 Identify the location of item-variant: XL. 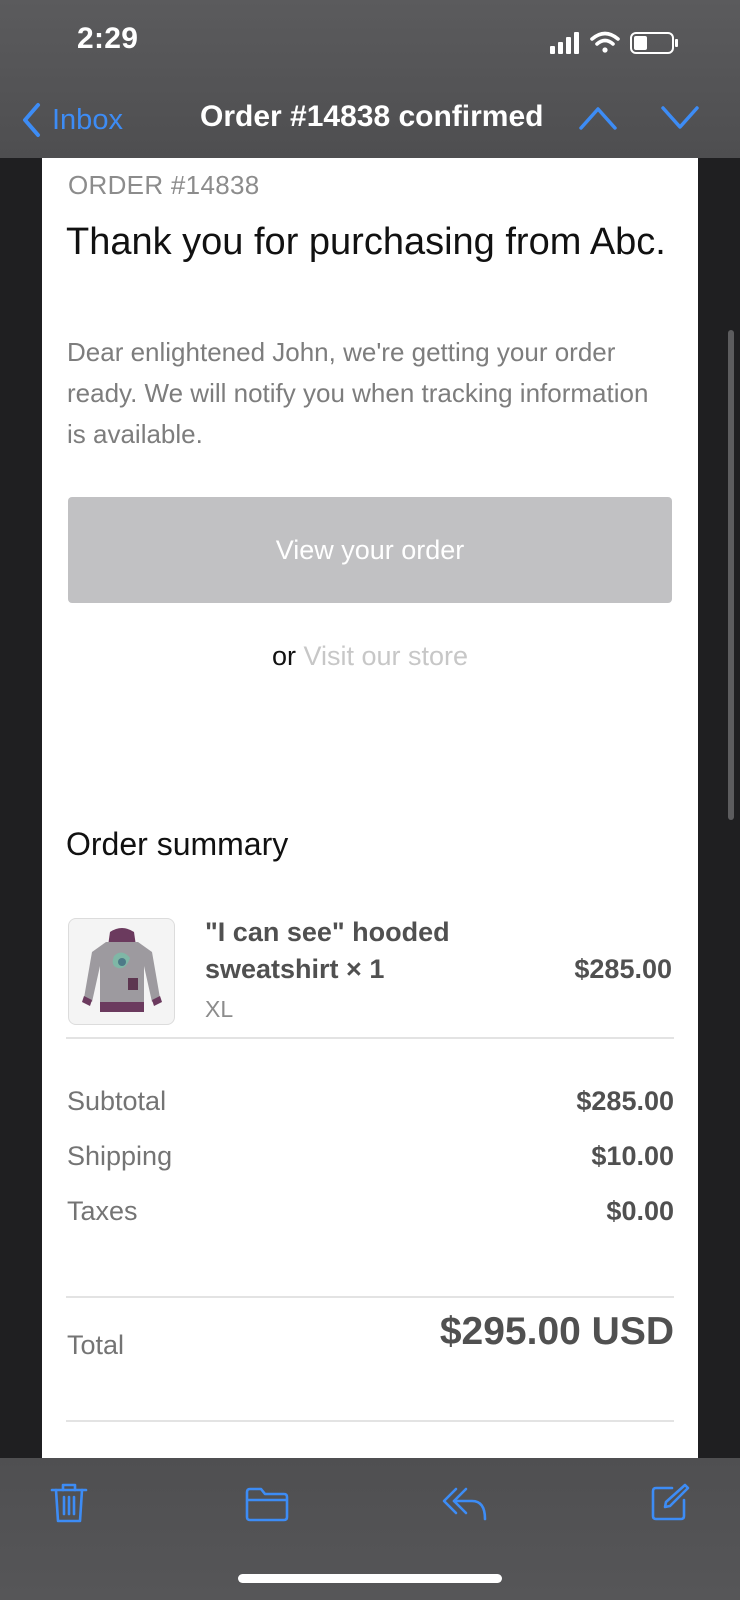
(219, 1009).